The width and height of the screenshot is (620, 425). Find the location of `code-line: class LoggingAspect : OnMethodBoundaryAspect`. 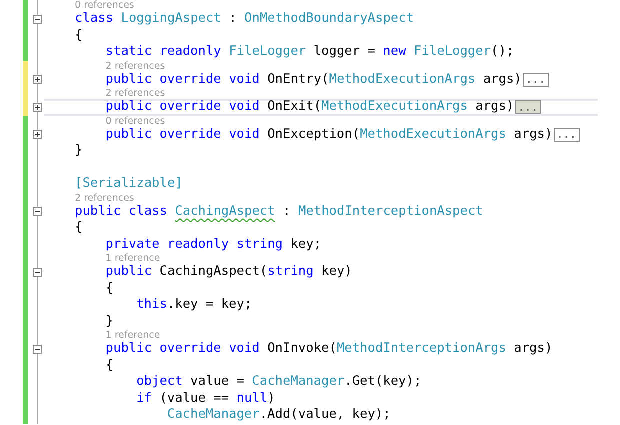

code-line: class LoggingAspect : OnMethodBoundaryAspect is located at coordinates (244, 19).